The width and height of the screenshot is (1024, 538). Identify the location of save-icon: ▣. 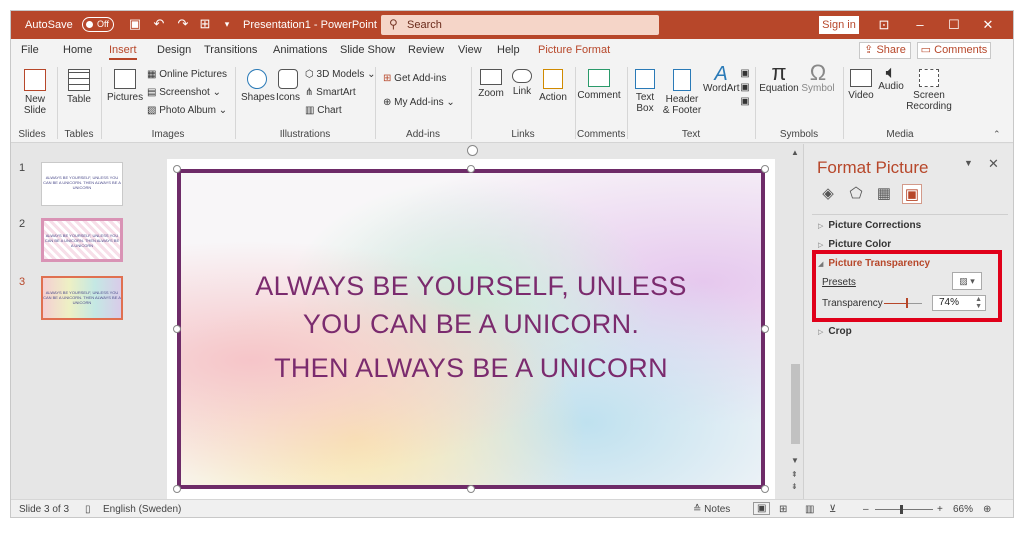
(135, 24).